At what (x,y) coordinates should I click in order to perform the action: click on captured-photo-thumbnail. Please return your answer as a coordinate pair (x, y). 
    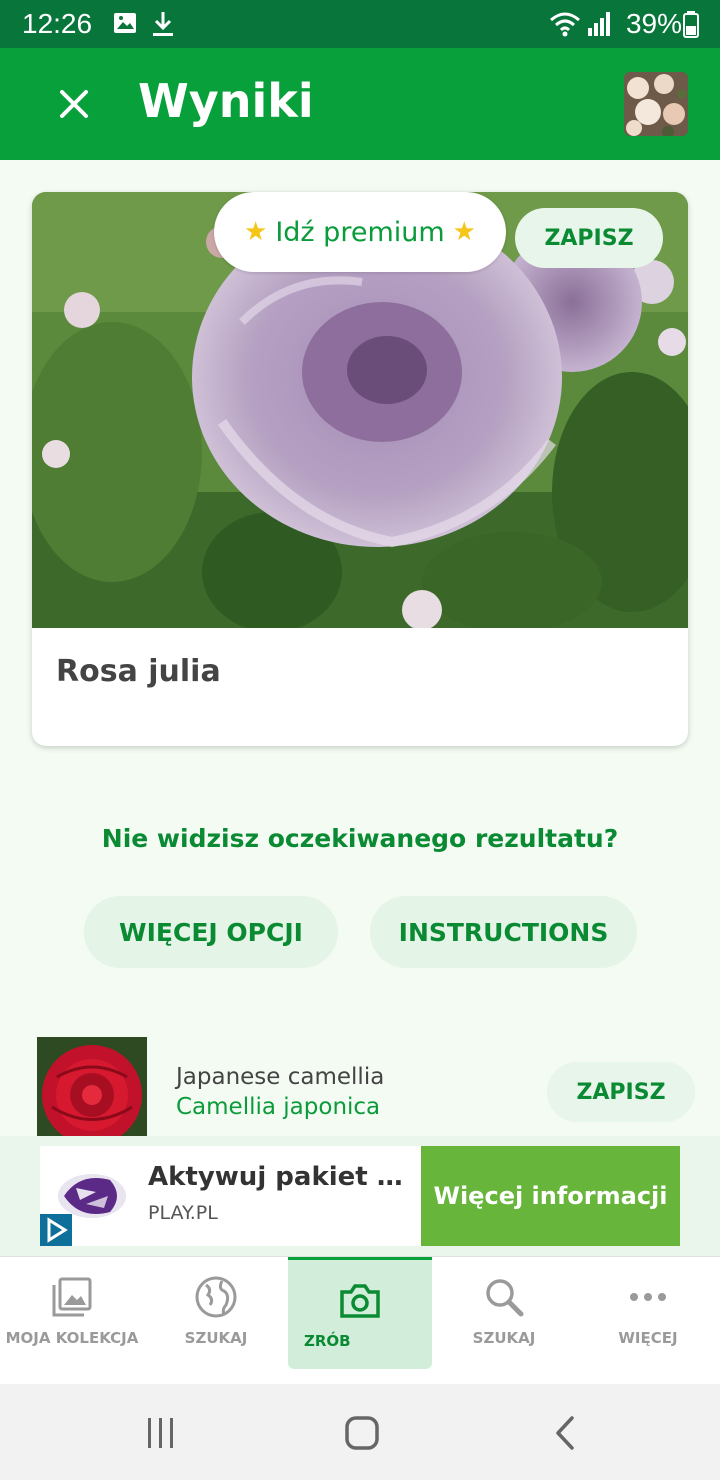
    Looking at the image, I should click on (656, 104).